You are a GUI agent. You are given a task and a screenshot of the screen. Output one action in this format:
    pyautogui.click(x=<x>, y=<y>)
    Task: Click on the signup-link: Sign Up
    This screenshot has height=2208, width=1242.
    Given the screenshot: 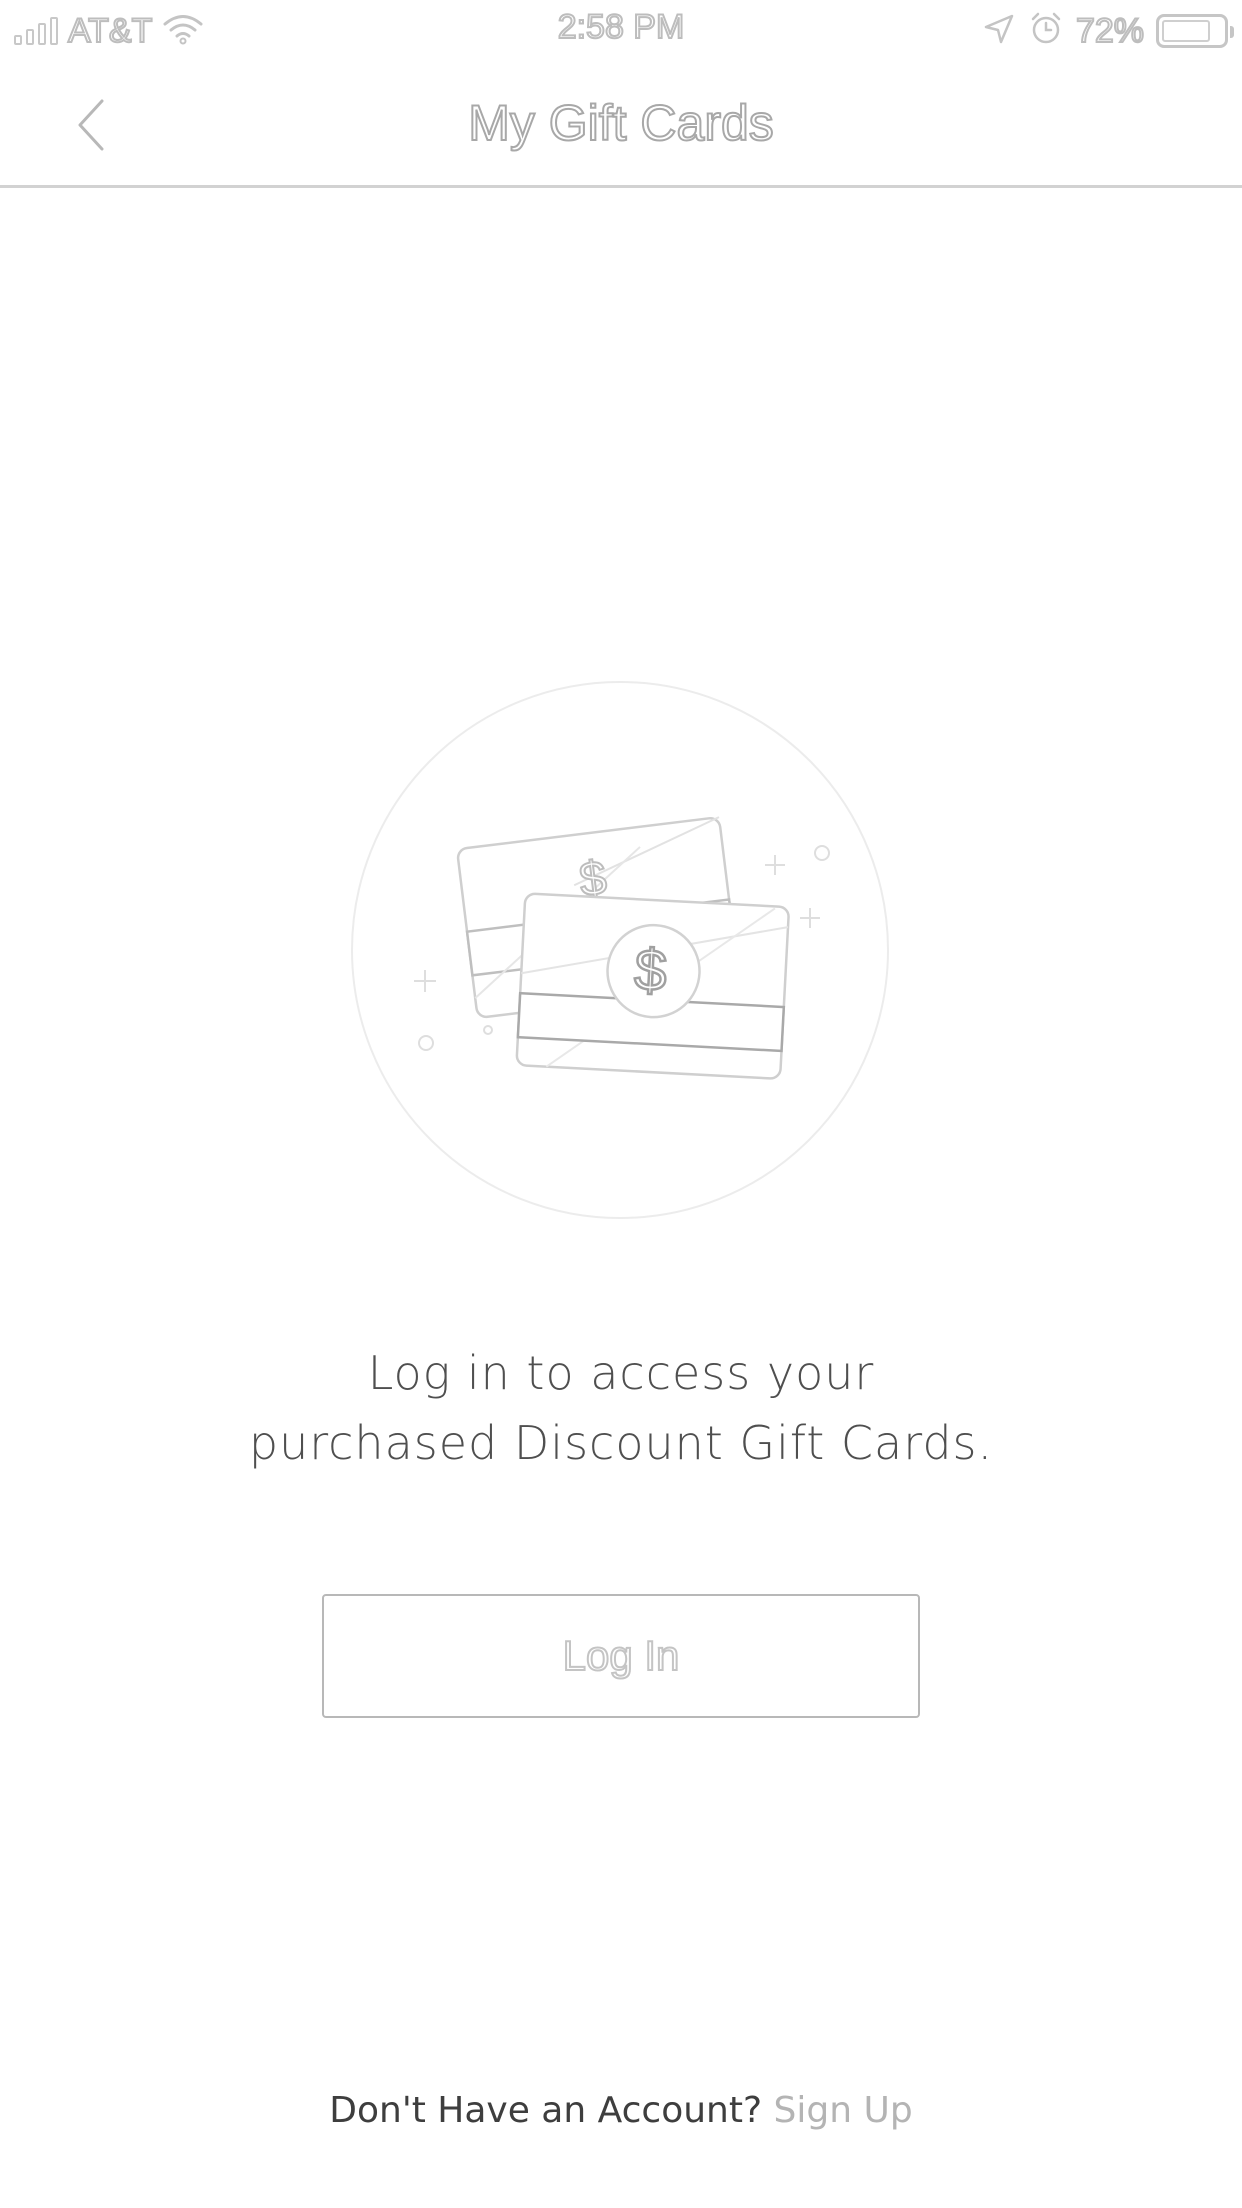 What is the action you would take?
    pyautogui.click(x=843, y=2110)
    